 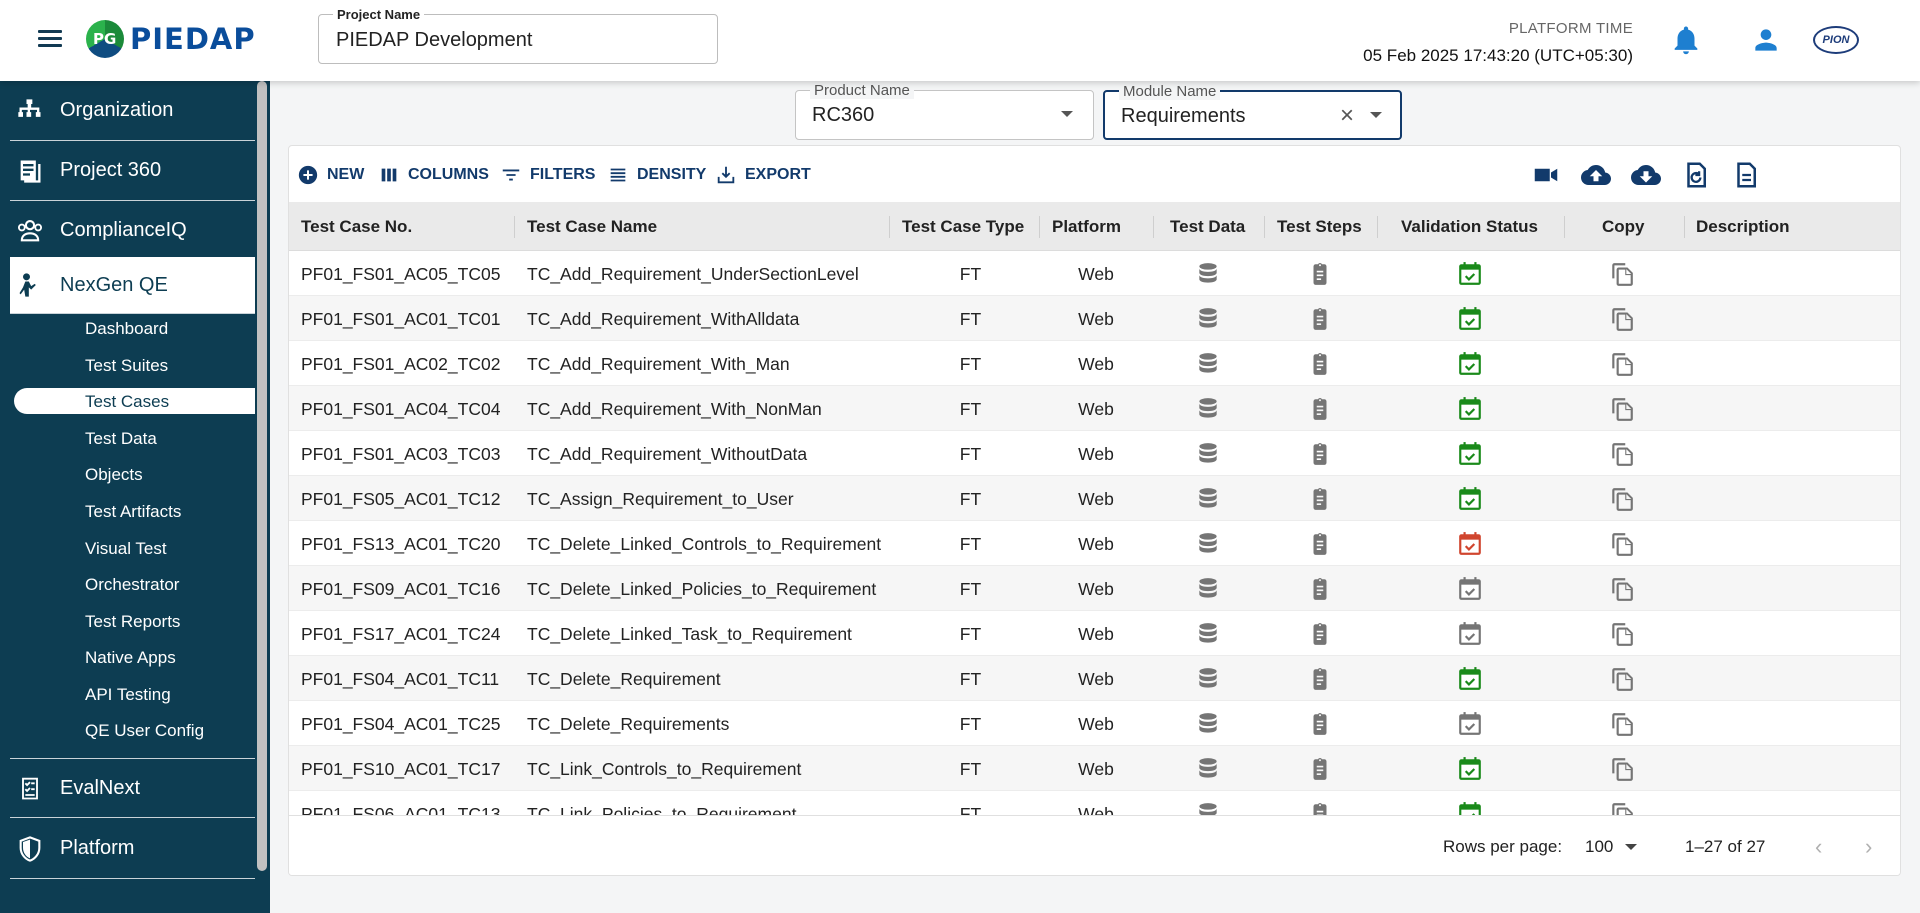 What do you see at coordinates (963, 227) in the screenshot?
I see `column-header-test-case-type: Test Case Type` at bounding box center [963, 227].